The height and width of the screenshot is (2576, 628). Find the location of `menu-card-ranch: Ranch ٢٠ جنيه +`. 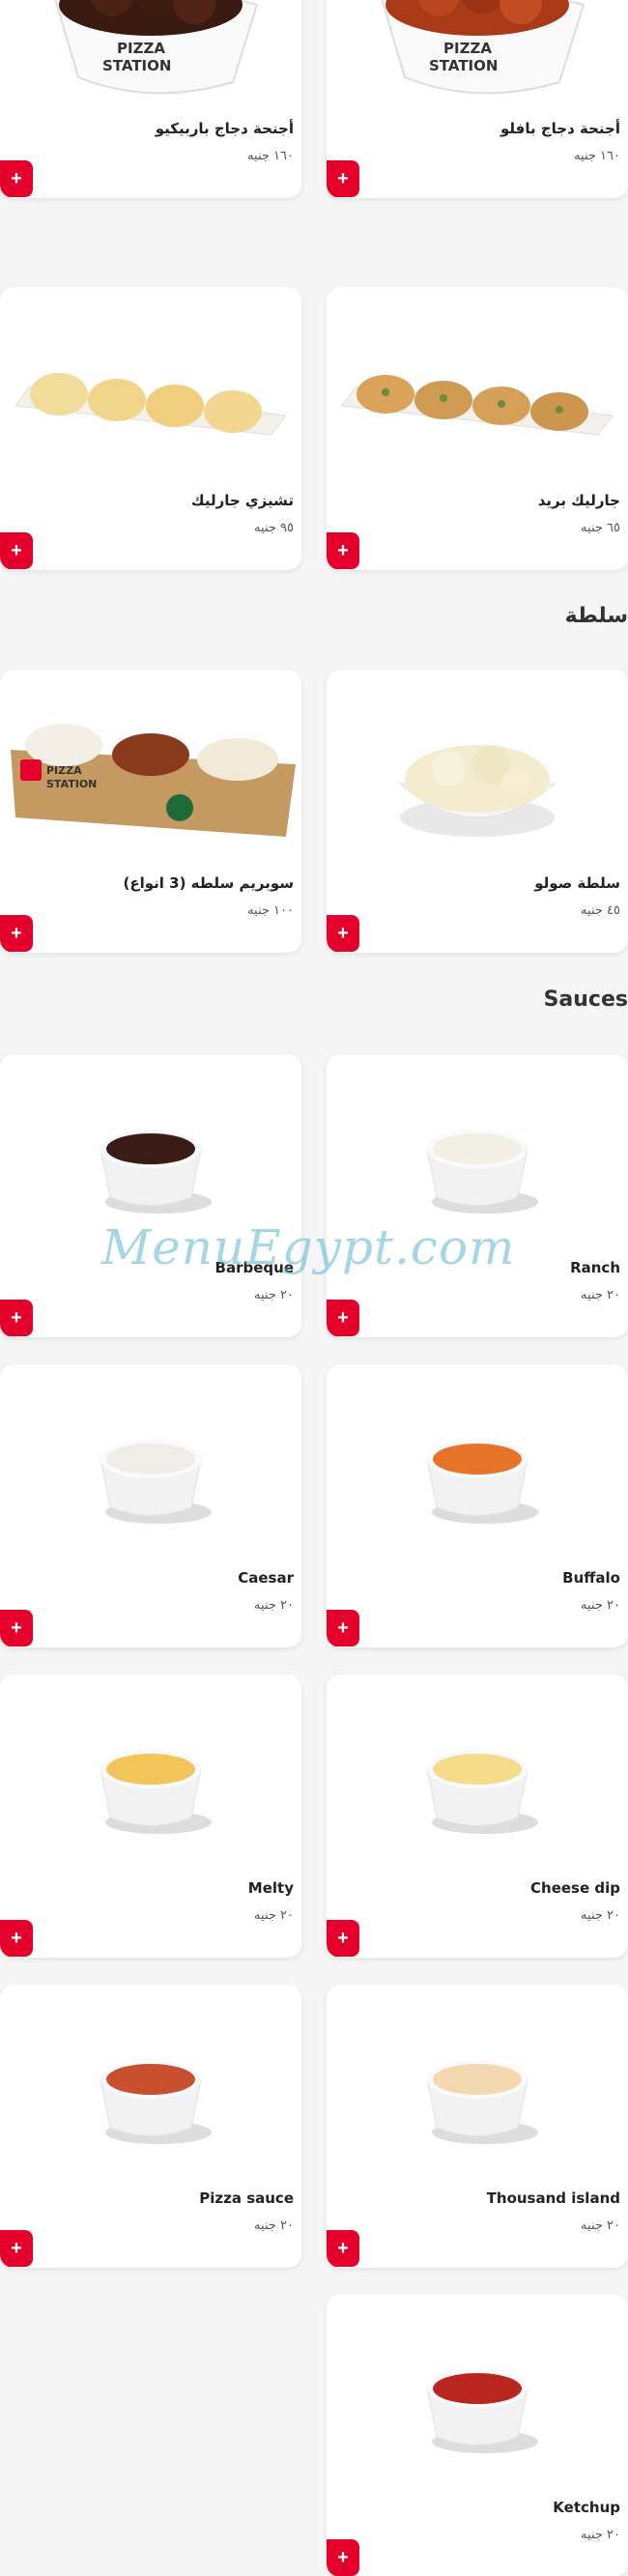

menu-card-ranch: Ranch ٢٠ جنيه + is located at coordinates (478, 1196).